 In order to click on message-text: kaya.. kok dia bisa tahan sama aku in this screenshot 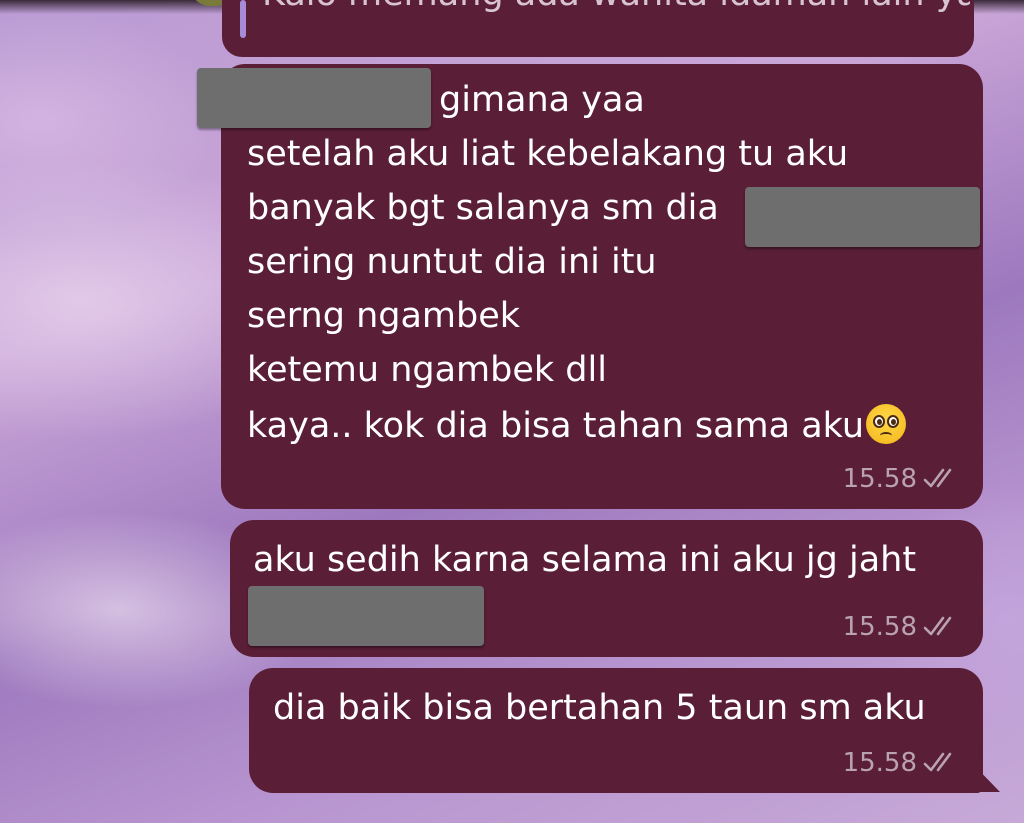, I will do `click(556, 426)`.